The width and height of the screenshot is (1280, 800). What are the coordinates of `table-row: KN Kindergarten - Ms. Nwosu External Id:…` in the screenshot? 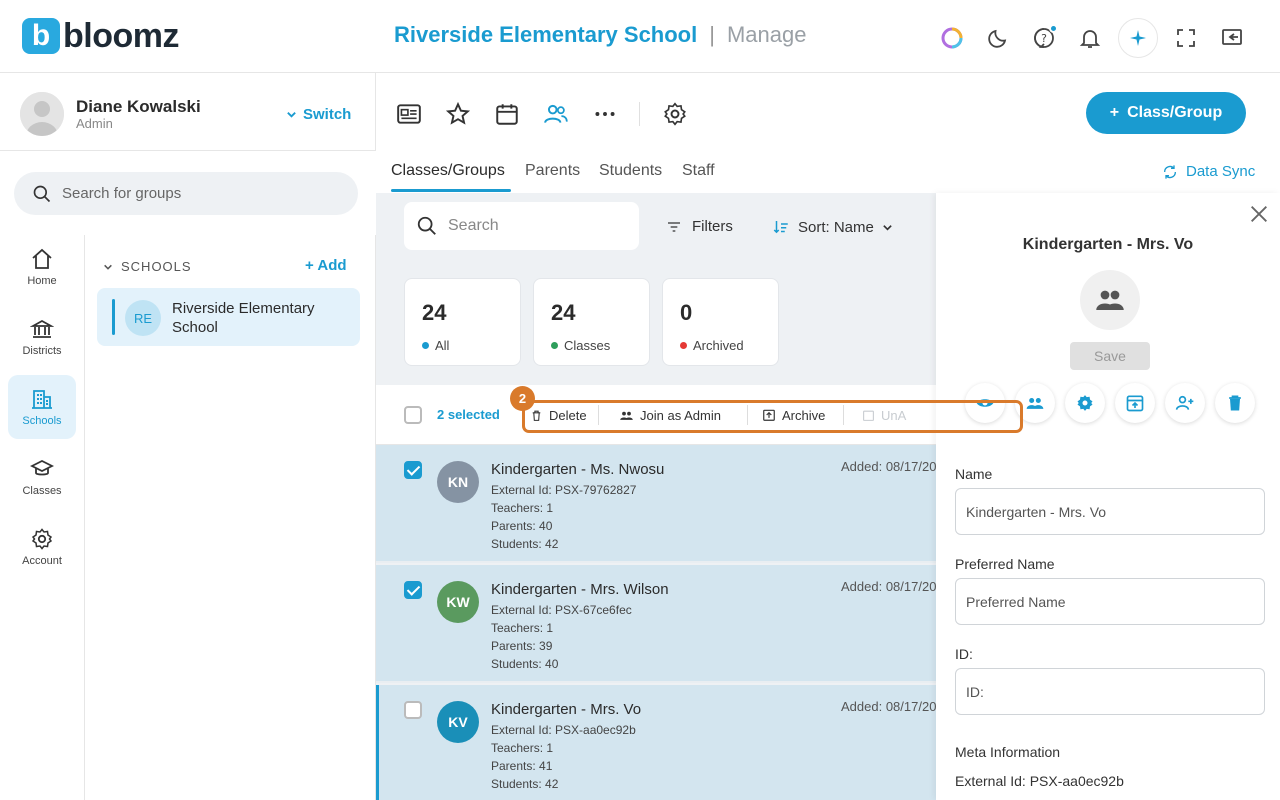 It's located at (656, 504).